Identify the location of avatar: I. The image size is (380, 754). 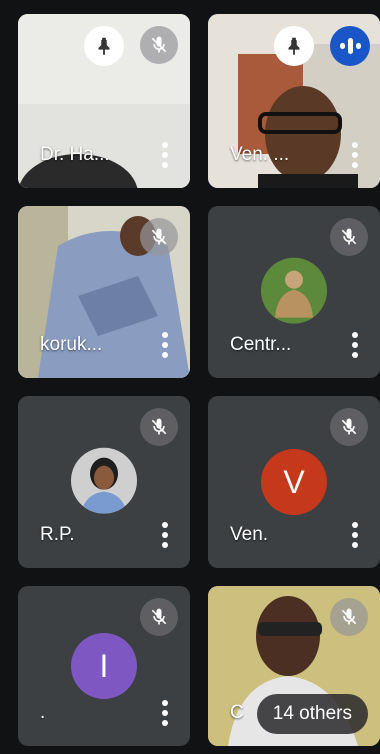
(104, 666).